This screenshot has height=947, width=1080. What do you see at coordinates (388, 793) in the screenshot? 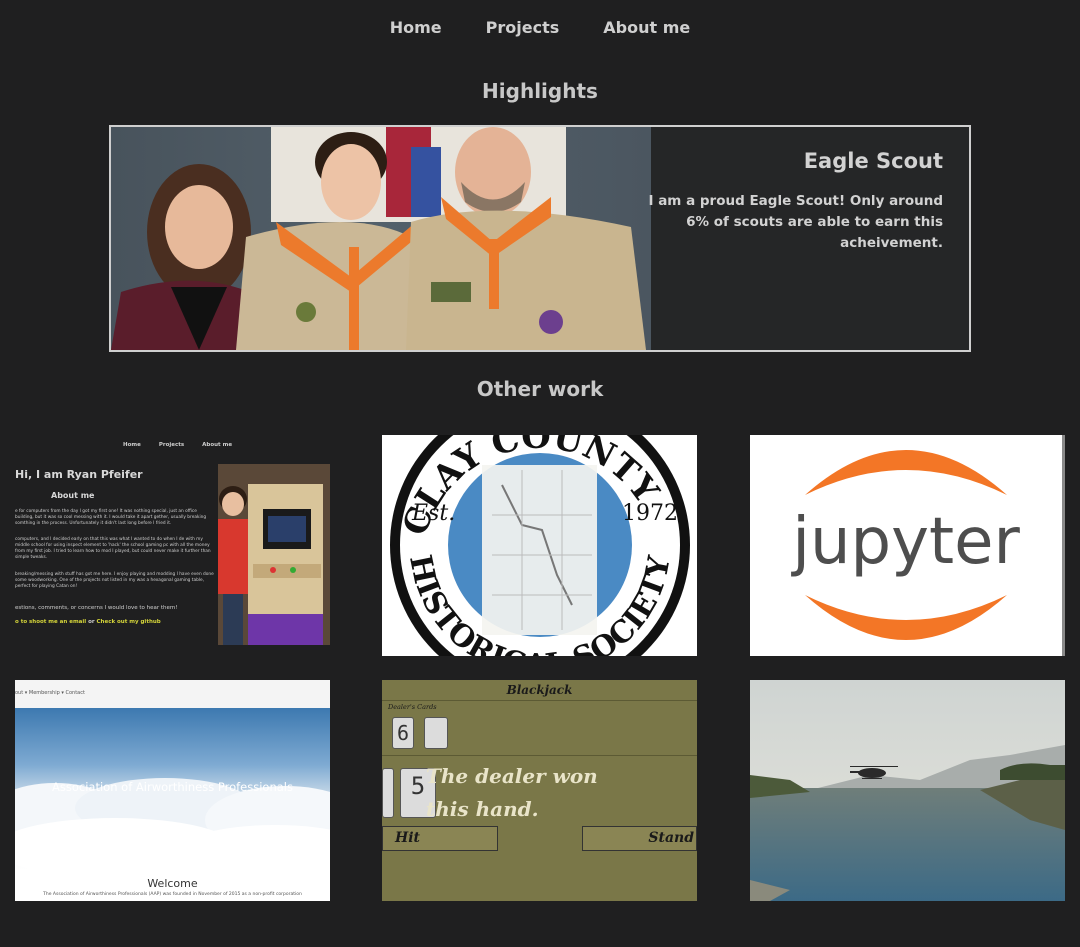
I see `player-card` at bounding box center [388, 793].